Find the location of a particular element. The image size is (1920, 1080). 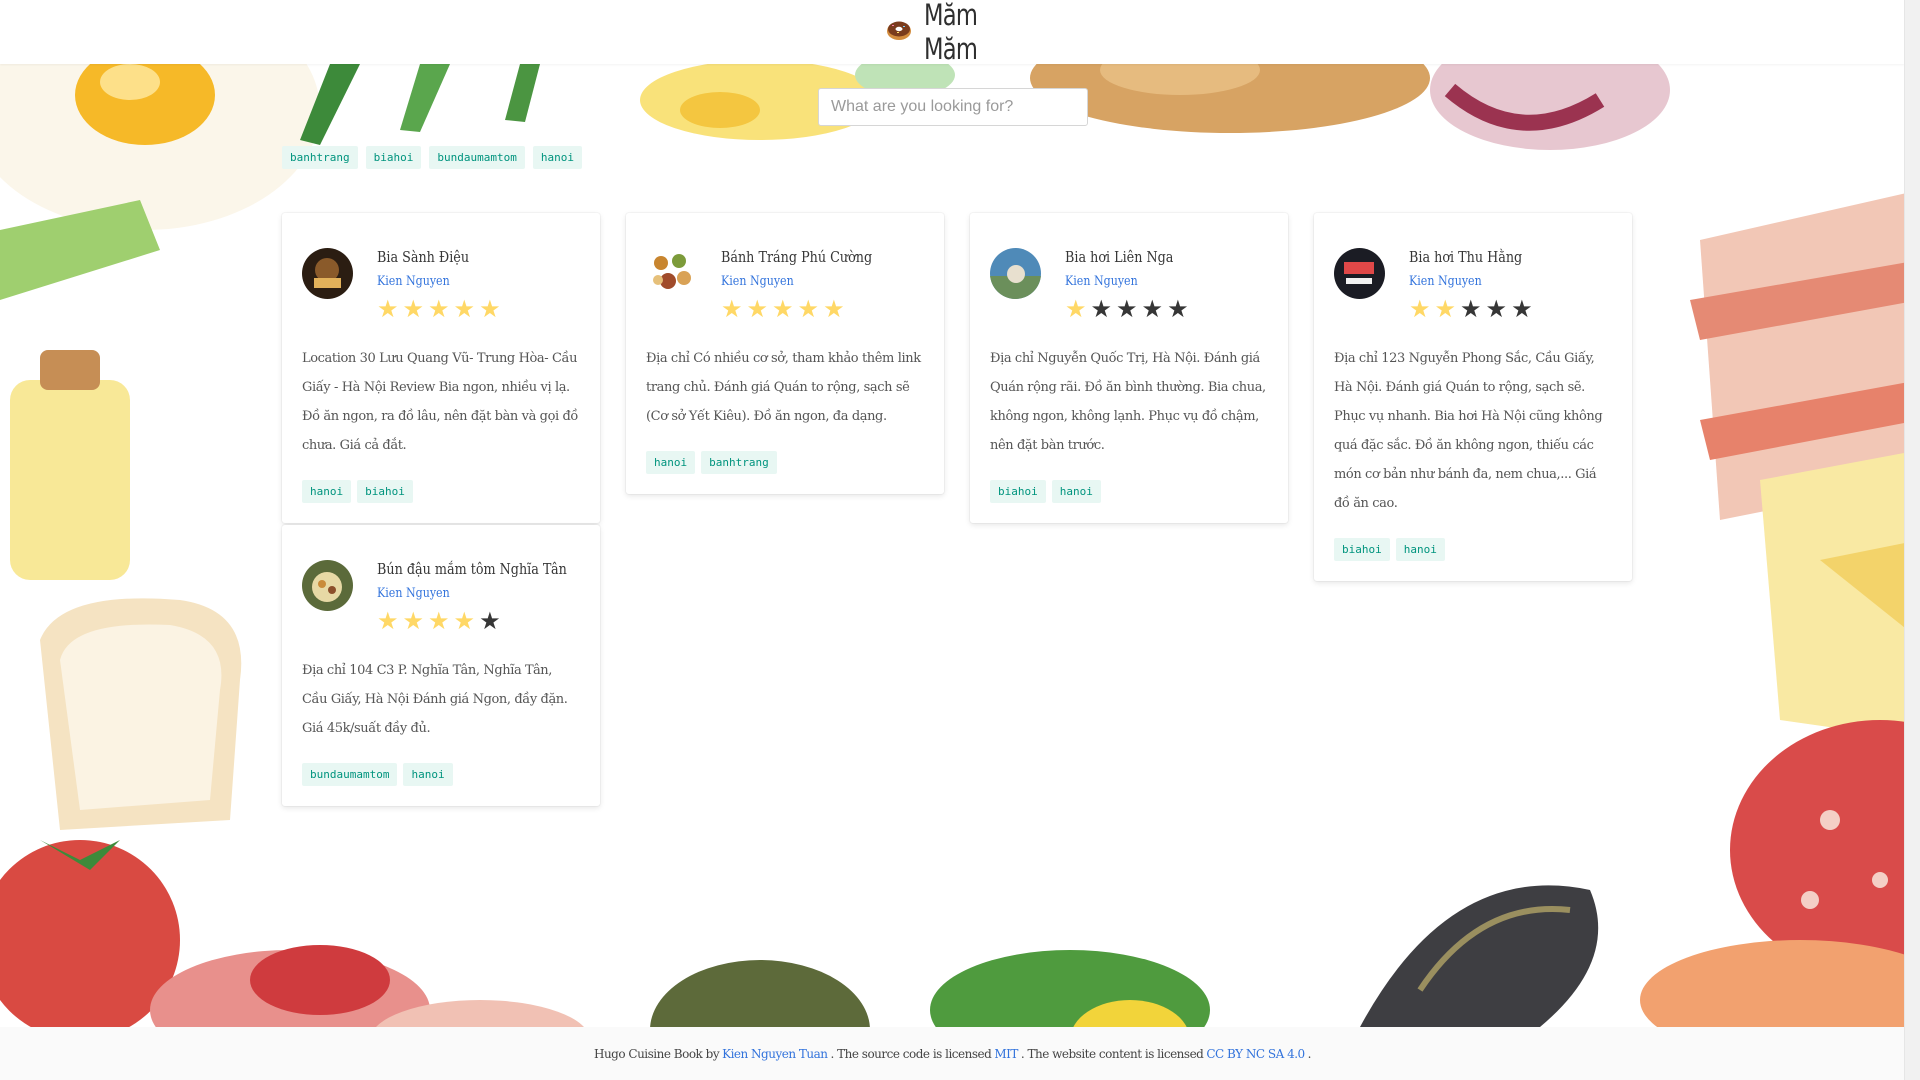

footer-content-license-link: CC BY NC SA 4.0 is located at coordinates (1255, 1054).